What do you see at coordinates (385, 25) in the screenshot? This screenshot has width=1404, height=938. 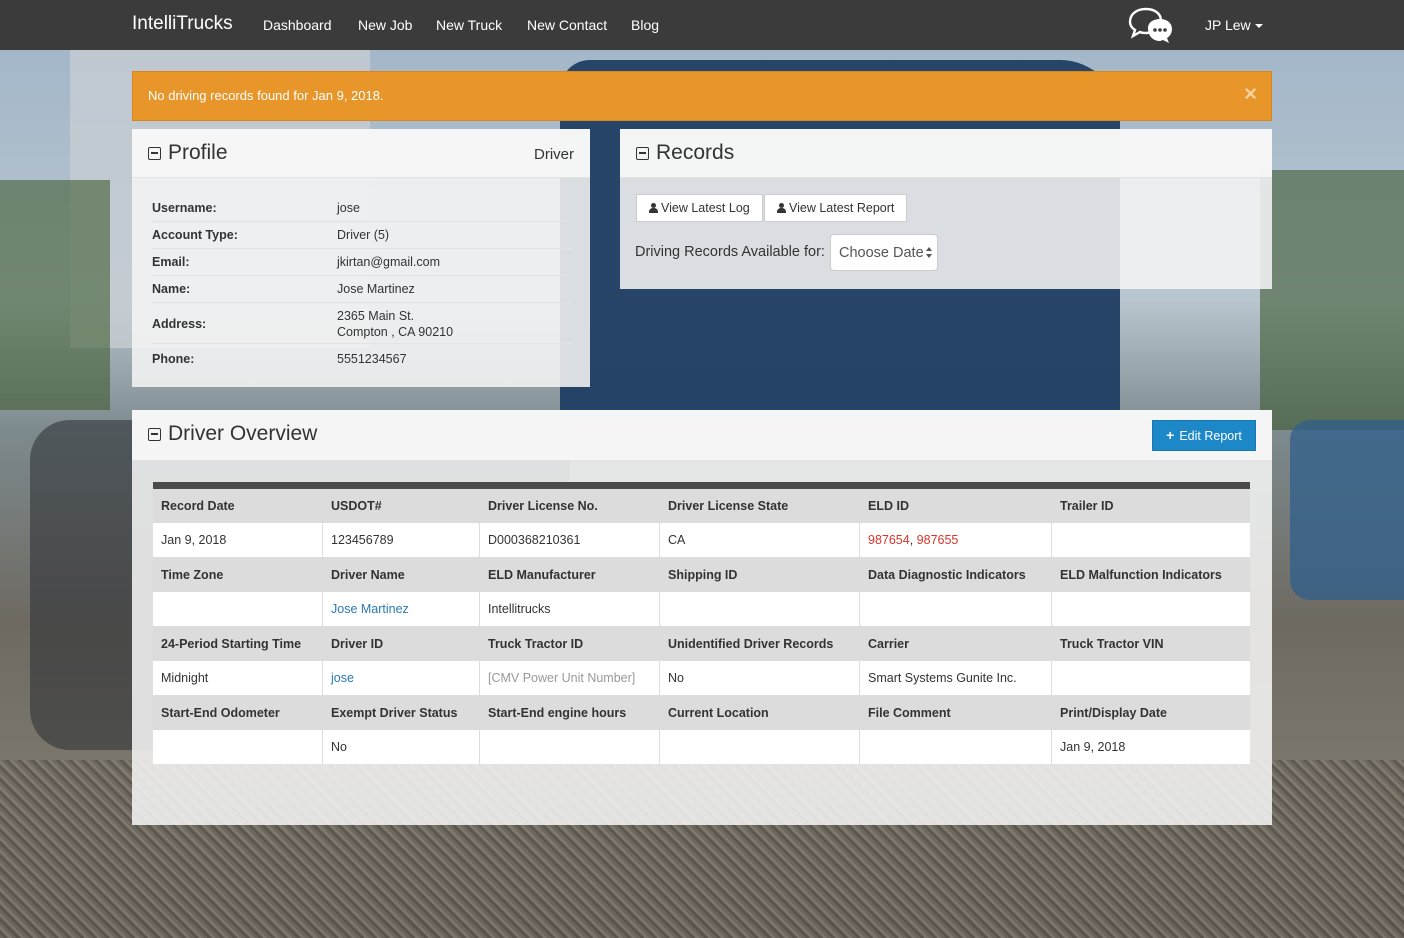 I see `nav-new-job: New Job` at bounding box center [385, 25].